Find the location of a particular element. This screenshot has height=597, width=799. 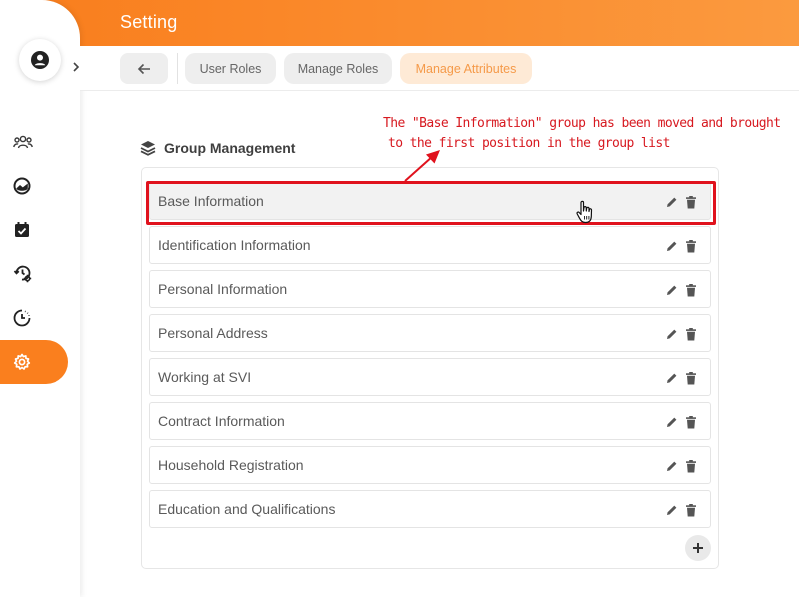

group-label: Personal Address is located at coordinates (213, 333).